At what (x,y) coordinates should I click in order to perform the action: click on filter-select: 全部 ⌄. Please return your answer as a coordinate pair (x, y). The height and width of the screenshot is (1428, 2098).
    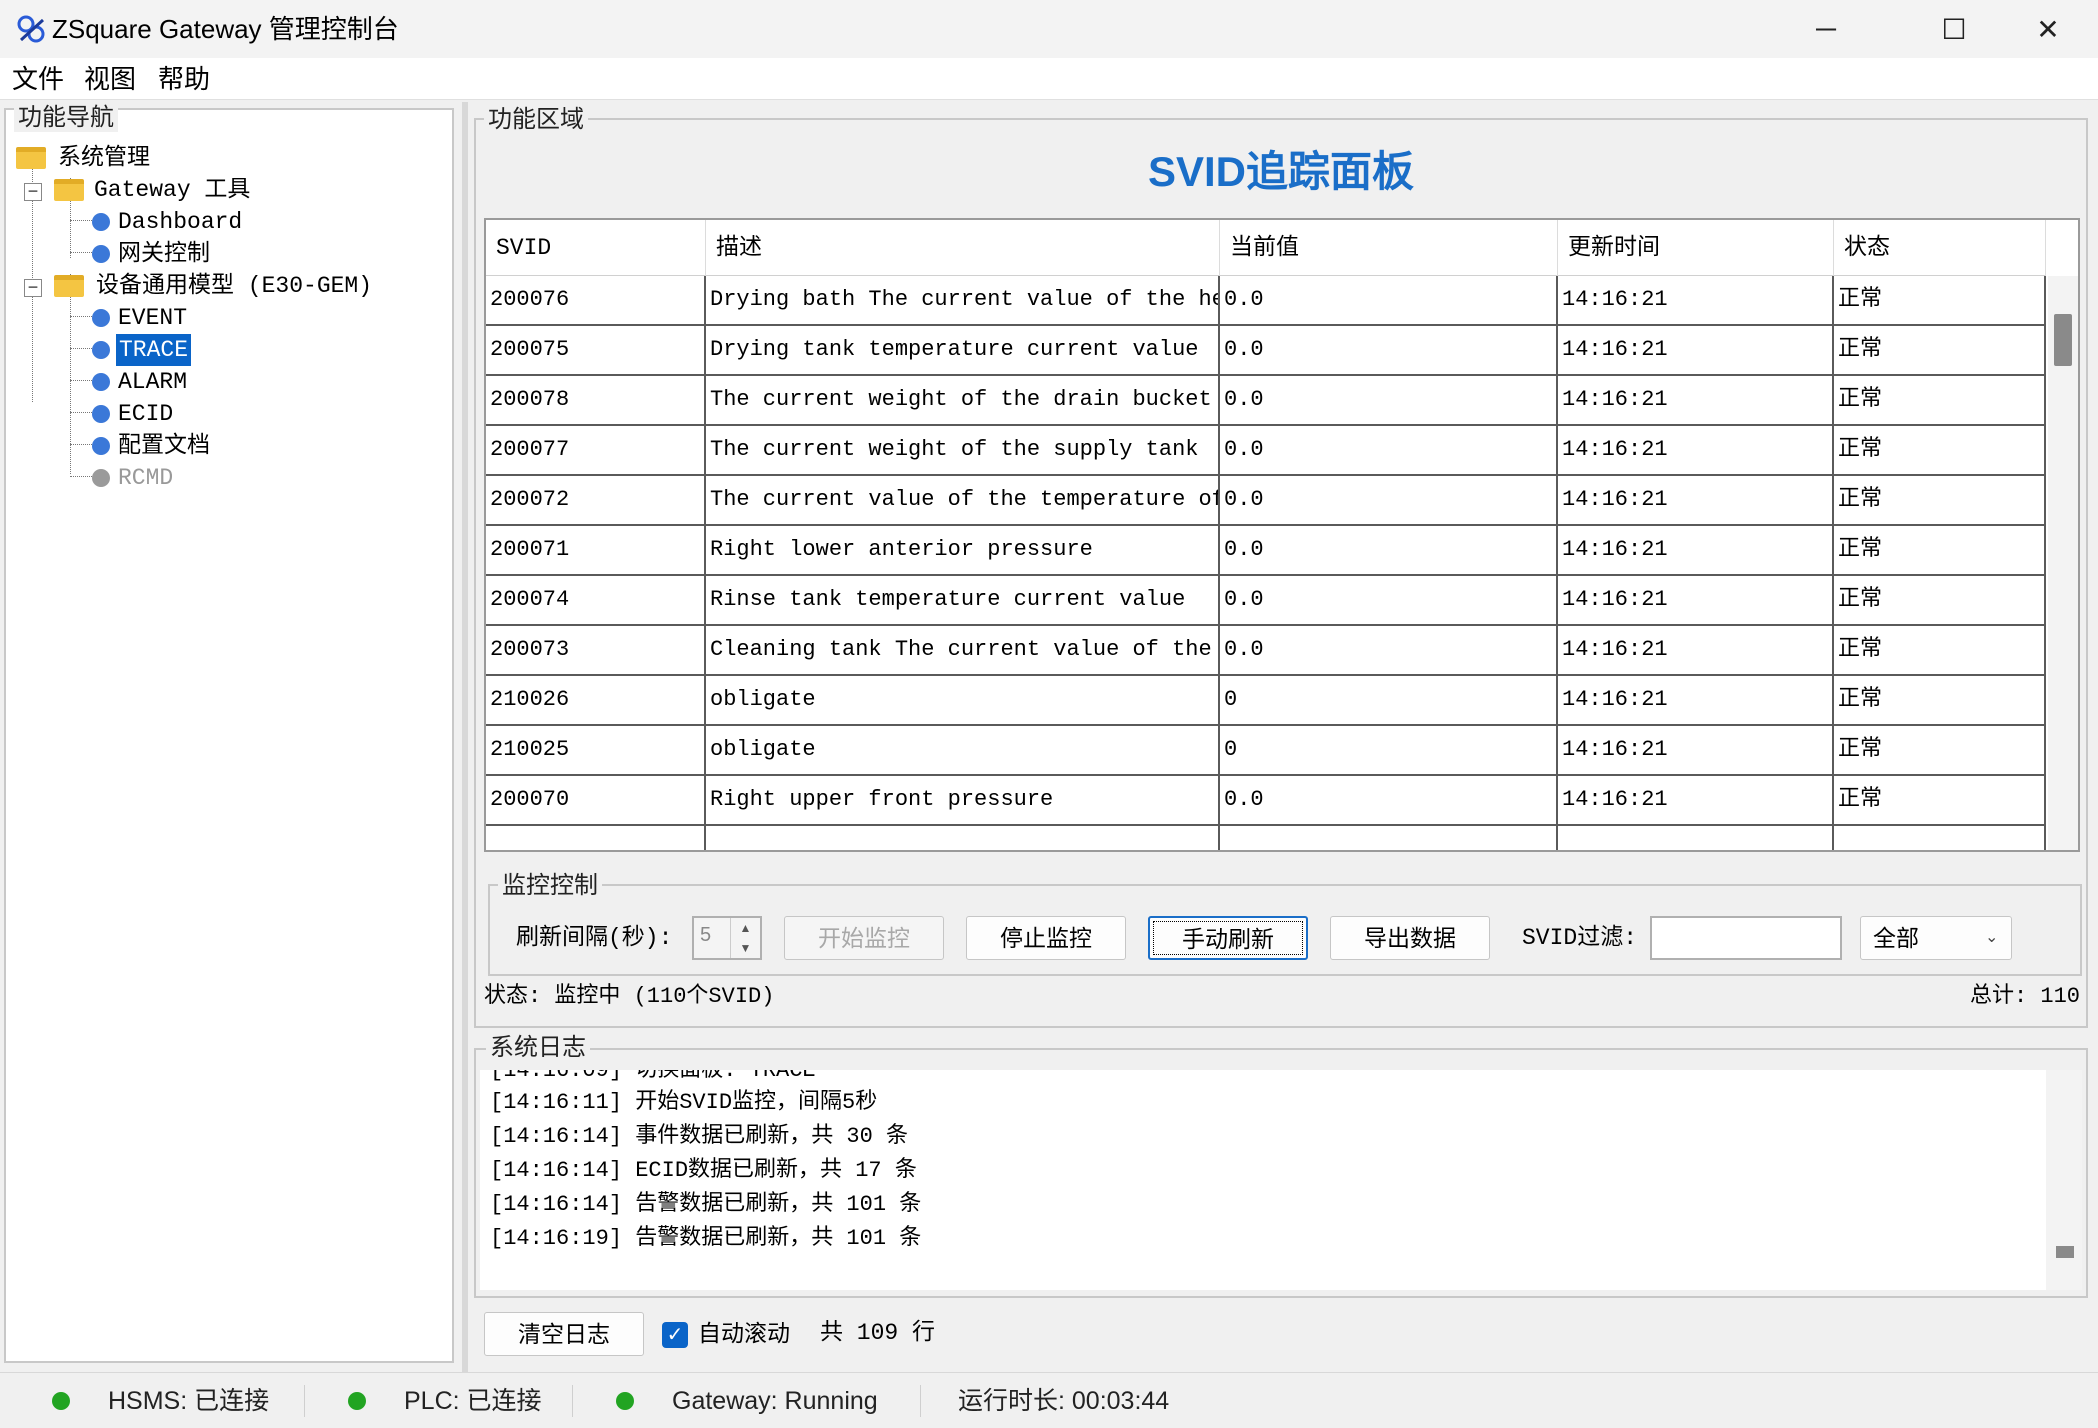
    Looking at the image, I should click on (1936, 938).